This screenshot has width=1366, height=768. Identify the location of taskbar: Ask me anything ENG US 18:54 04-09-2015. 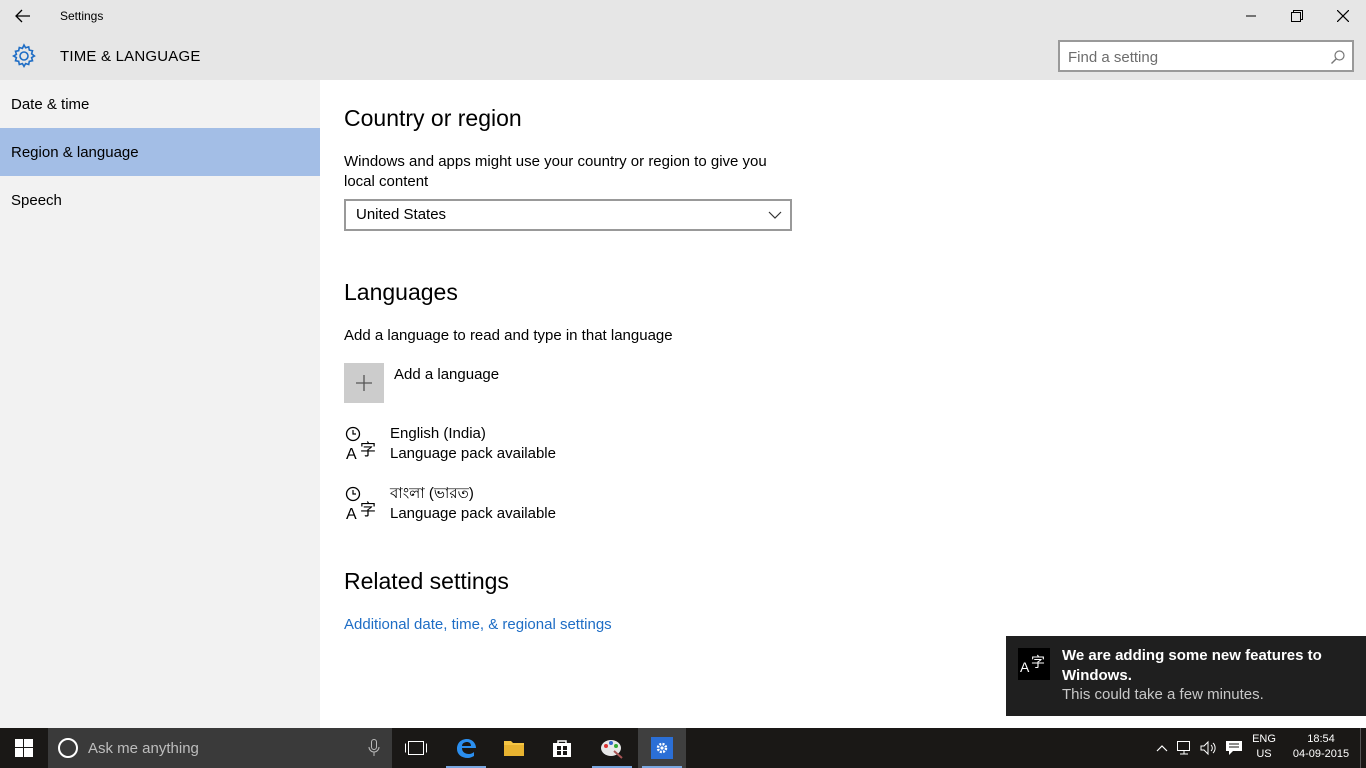
(683, 748).